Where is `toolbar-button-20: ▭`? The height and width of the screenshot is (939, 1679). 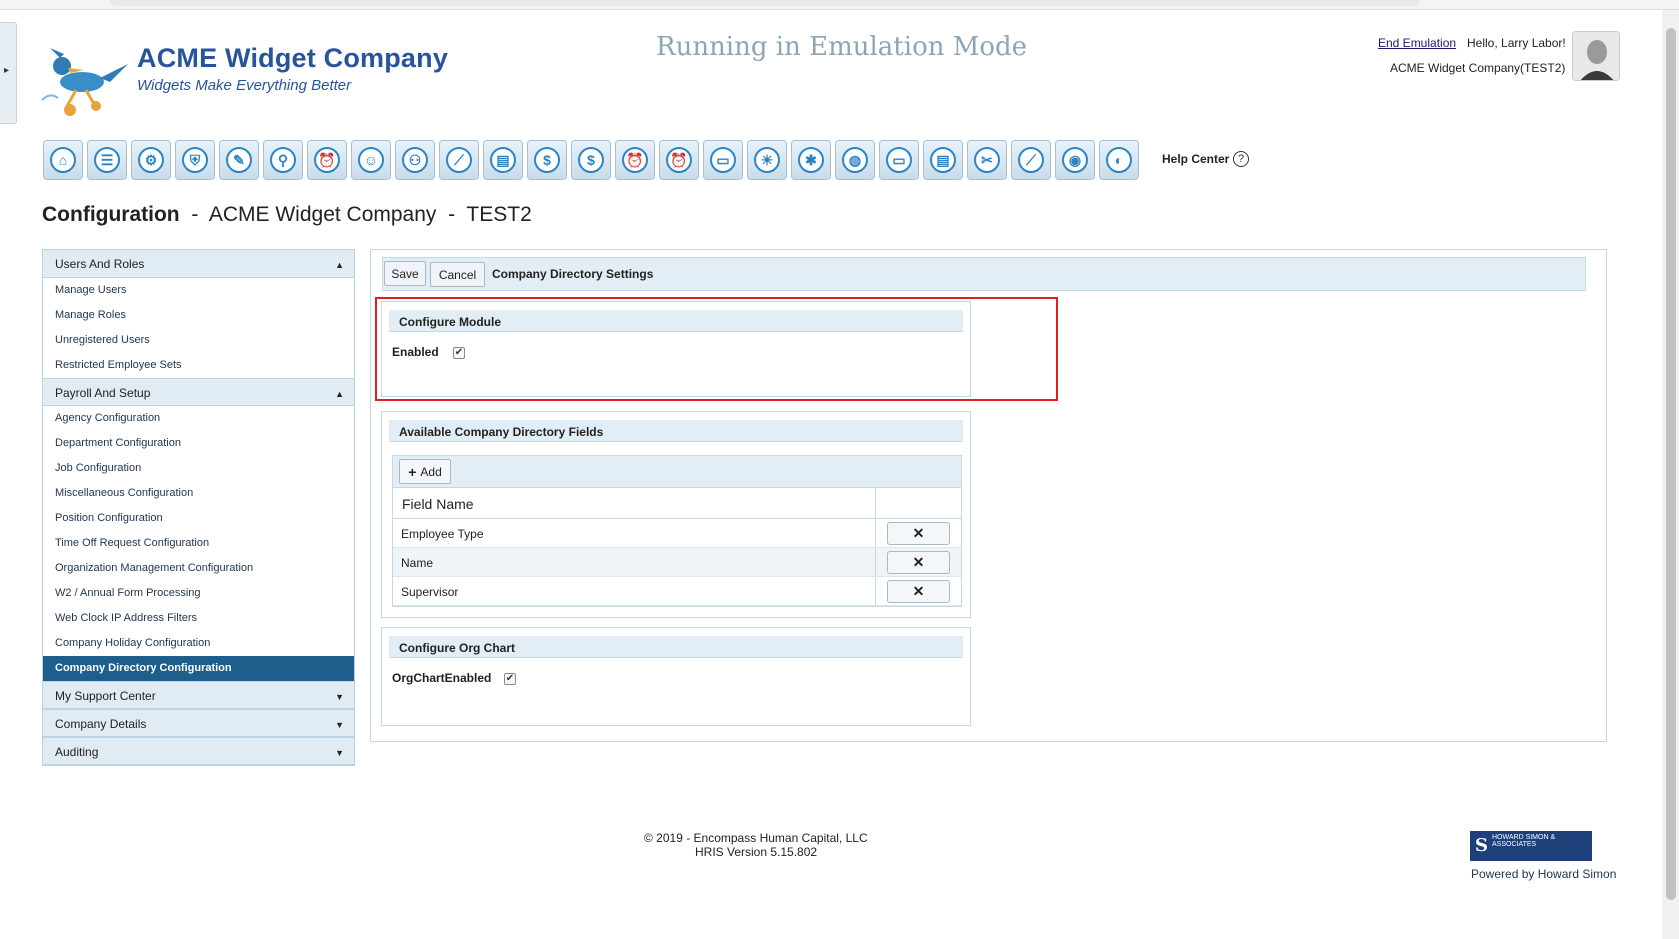
toolbar-button-20: ▭ is located at coordinates (899, 160).